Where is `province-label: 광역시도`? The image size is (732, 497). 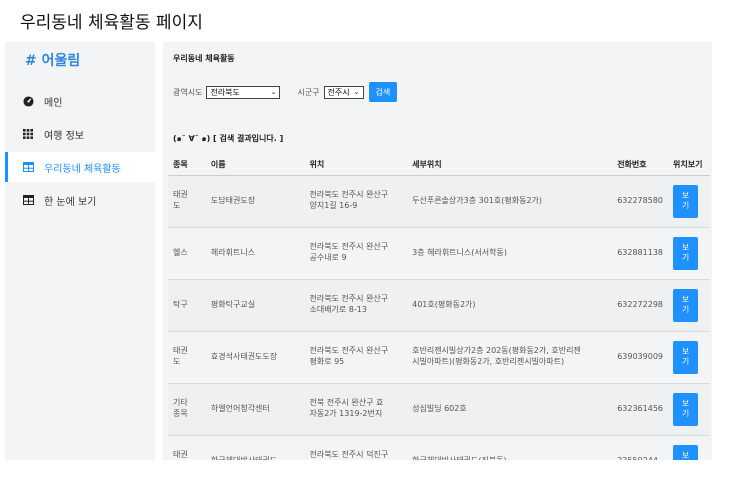
province-label: 광역시도 is located at coordinates (188, 92).